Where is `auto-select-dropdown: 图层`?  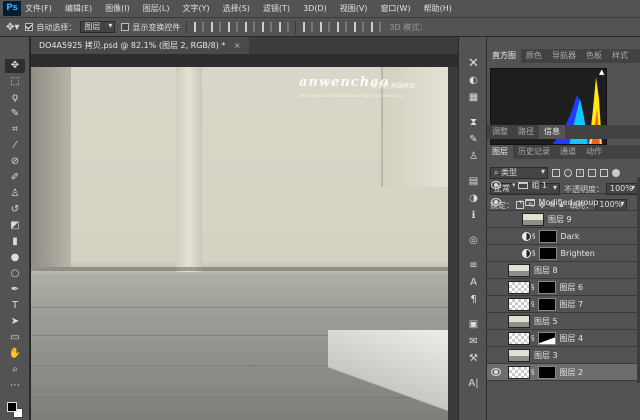 auto-select-dropdown: 图层 is located at coordinates (98, 27).